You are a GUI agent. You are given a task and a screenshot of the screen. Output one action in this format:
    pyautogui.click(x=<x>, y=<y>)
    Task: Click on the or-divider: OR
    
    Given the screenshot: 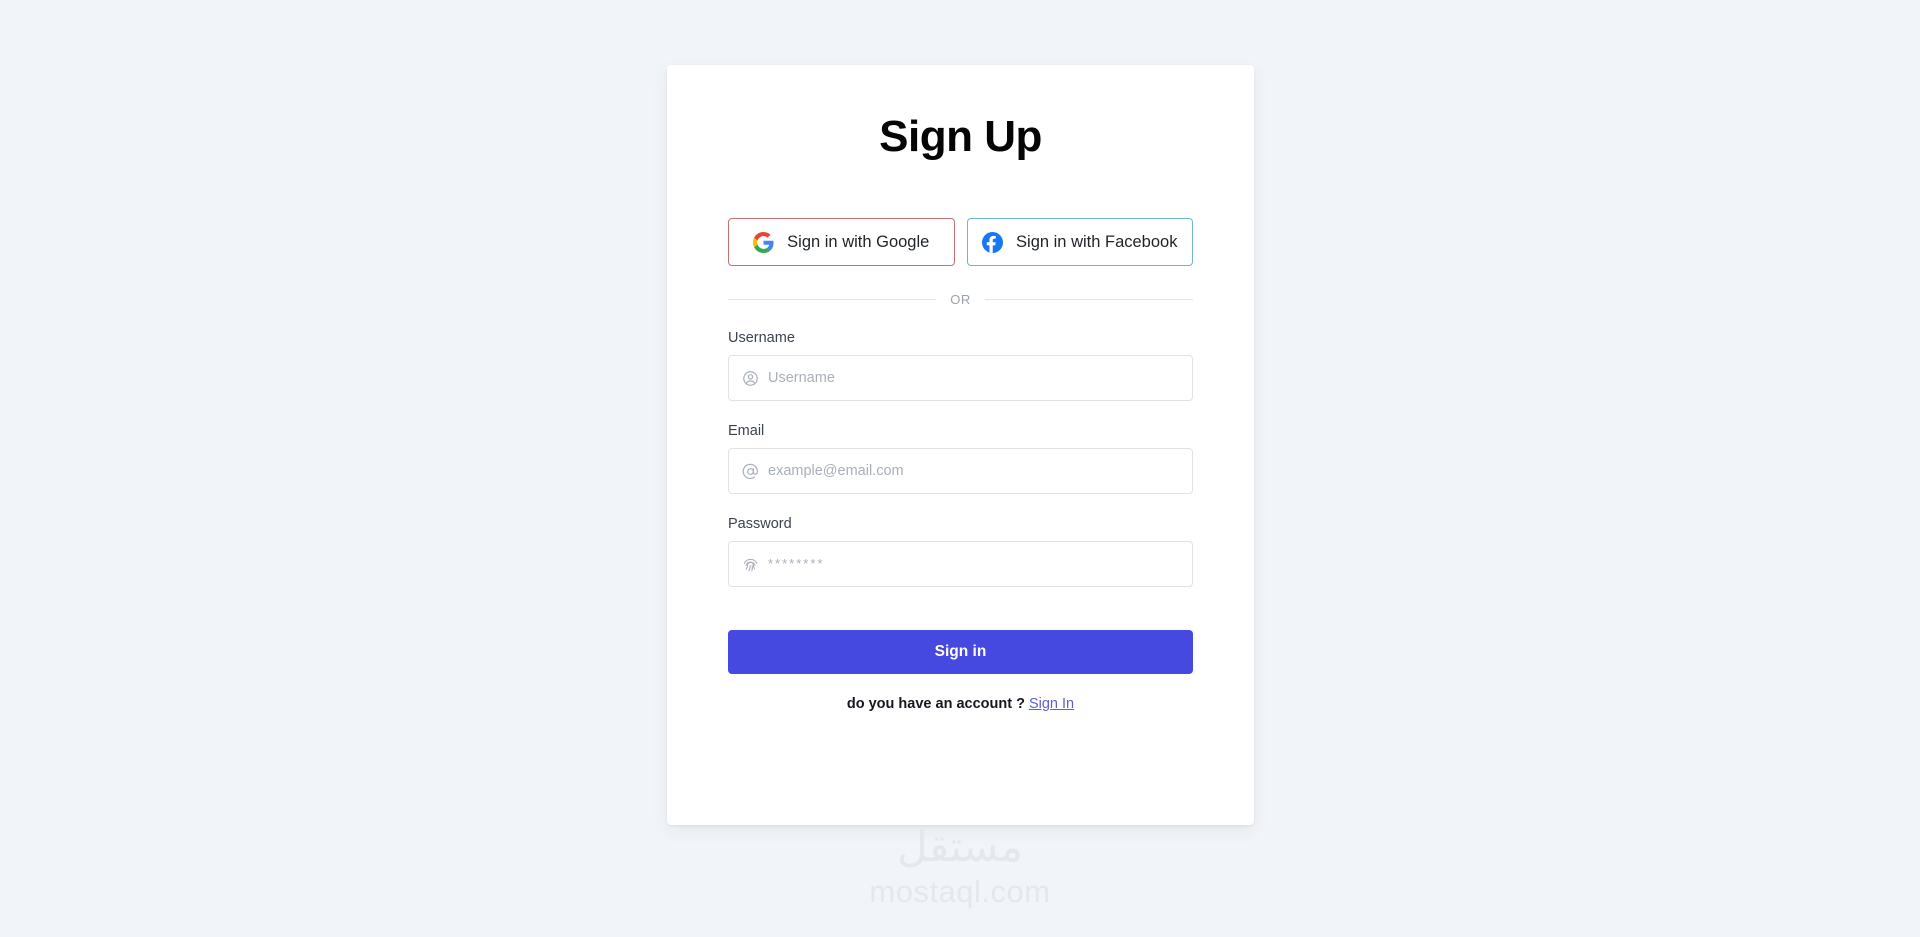 What is the action you would take?
    pyautogui.click(x=960, y=299)
    